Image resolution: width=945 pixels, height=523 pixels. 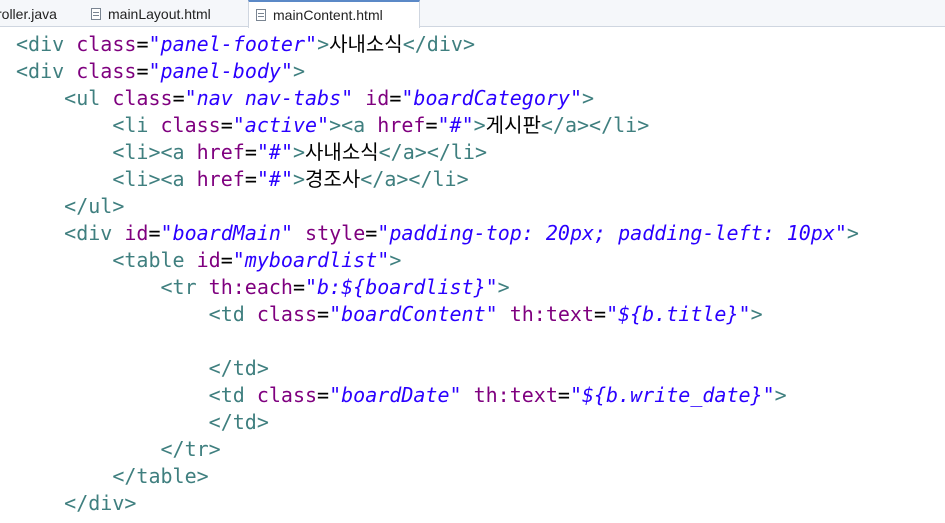 I want to click on code-line: <li><a href="#">사내소식</a></li>, so click(x=251, y=152).